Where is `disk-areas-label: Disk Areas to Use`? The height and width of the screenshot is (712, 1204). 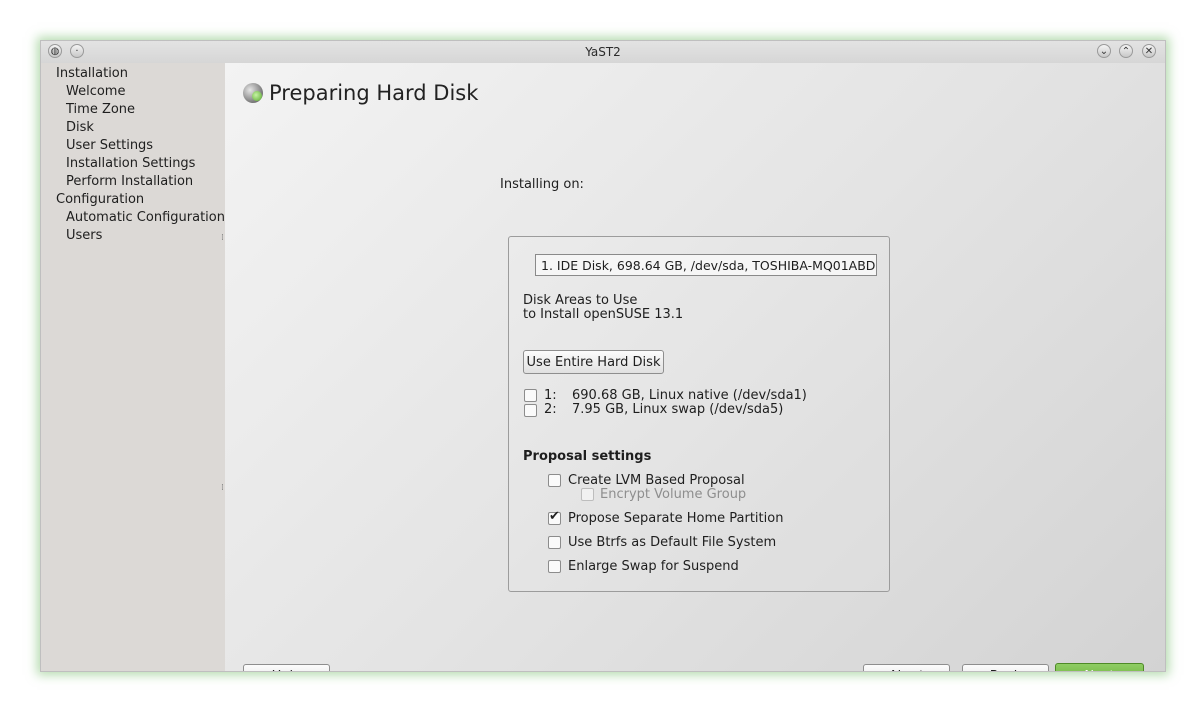 disk-areas-label: Disk Areas to Use is located at coordinates (580, 300).